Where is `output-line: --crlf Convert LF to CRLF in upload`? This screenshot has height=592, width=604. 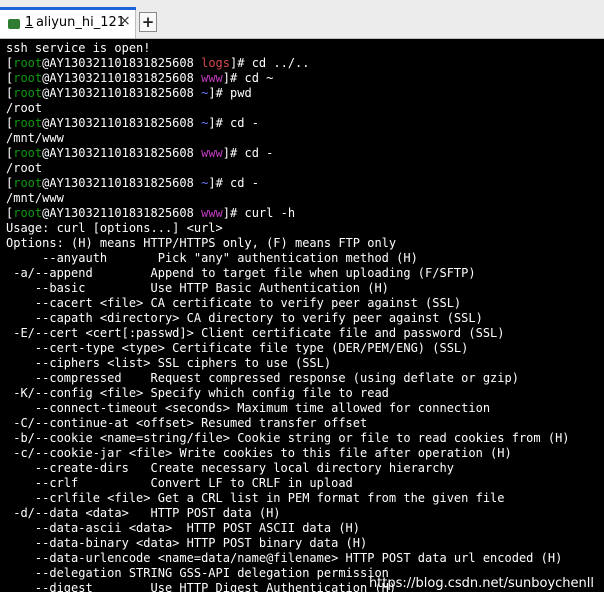
output-line: --crlf Convert LF to CRLF in upload is located at coordinates (179, 483).